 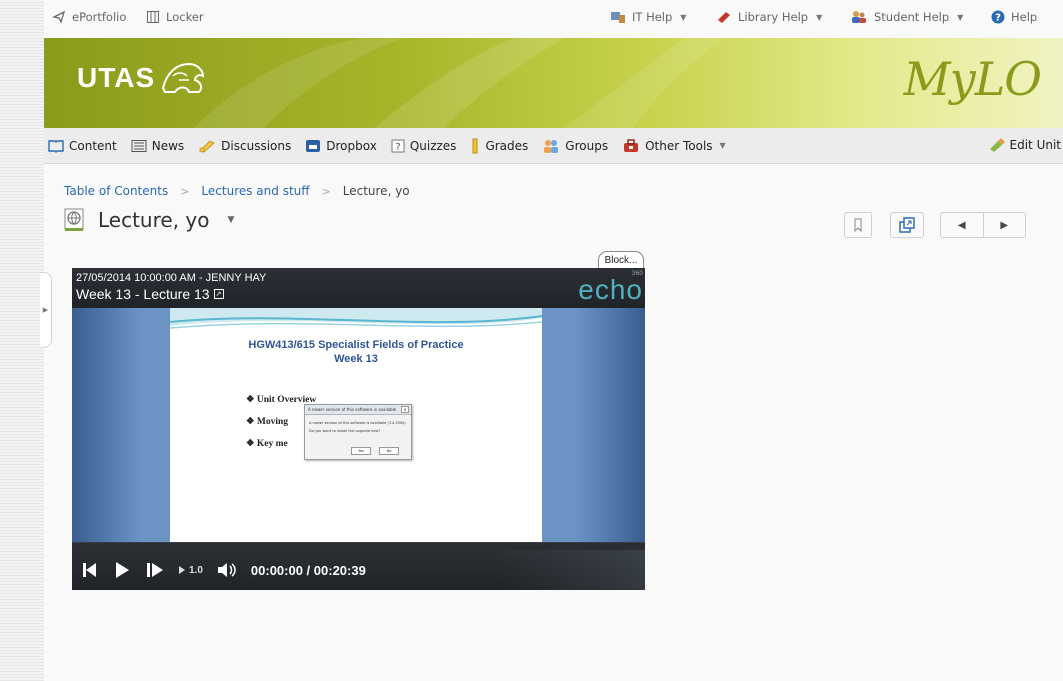 I want to click on nav-grades: Grades, so click(x=499, y=146).